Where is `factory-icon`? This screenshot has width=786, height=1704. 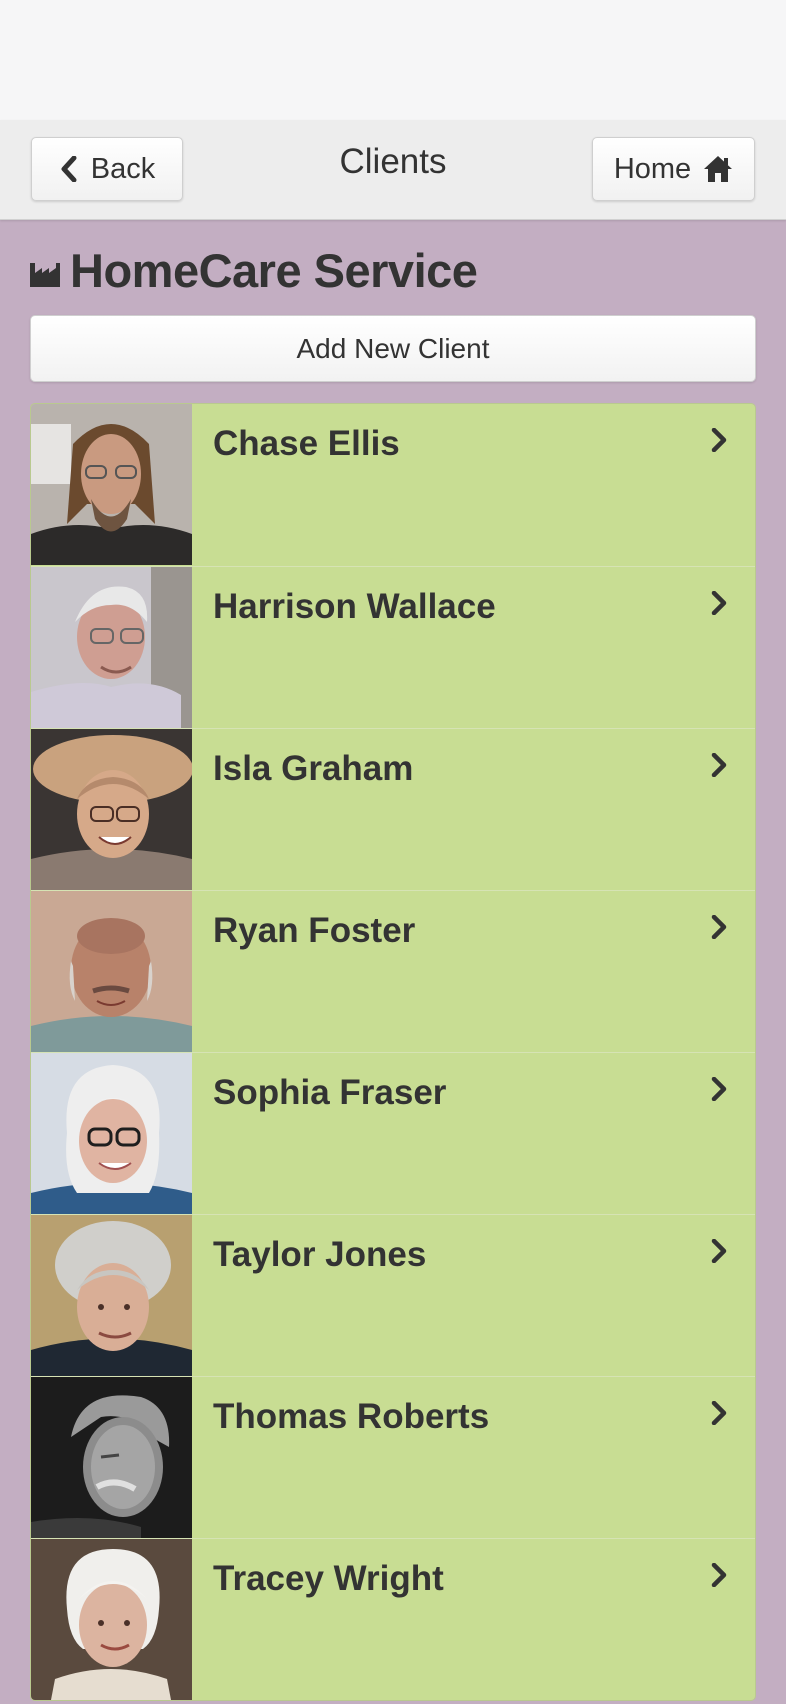
factory-icon is located at coordinates (45, 275).